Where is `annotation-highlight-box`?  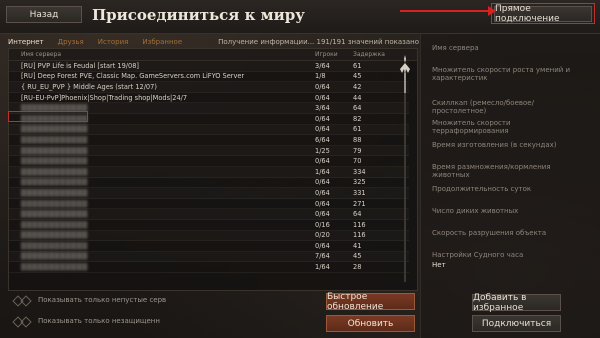 annotation-highlight-box is located at coordinates (543, 13).